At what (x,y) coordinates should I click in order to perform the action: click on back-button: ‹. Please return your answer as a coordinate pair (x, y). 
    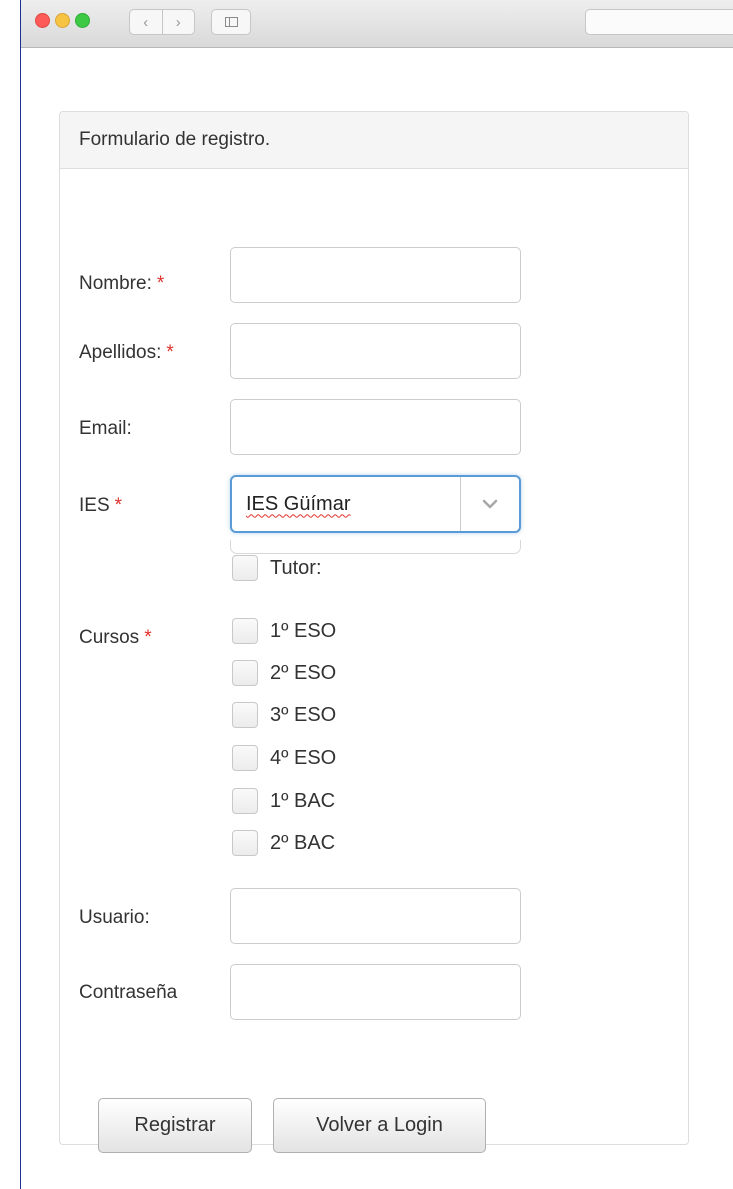
    Looking at the image, I should click on (146, 22).